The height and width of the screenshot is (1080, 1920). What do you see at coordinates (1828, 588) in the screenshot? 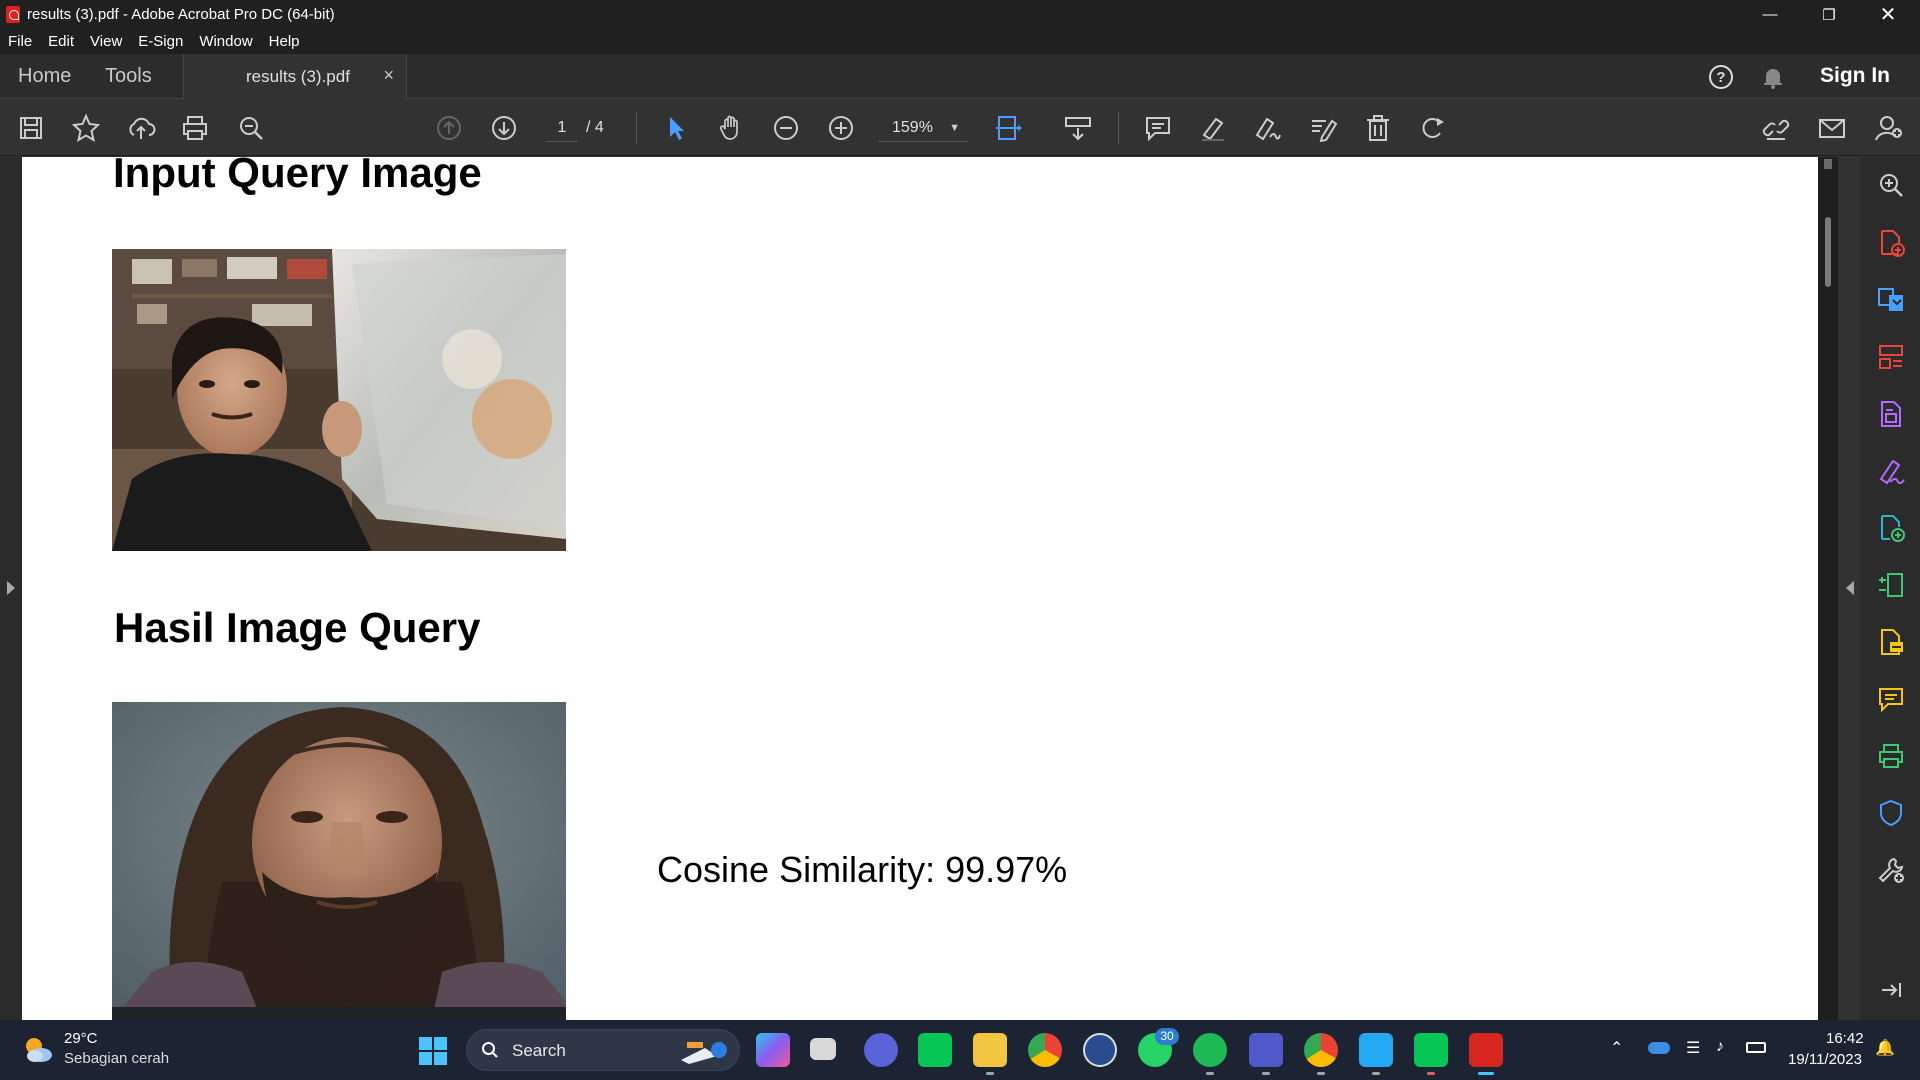
I see `vertical-scrollbar` at bounding box center [1828, 588].